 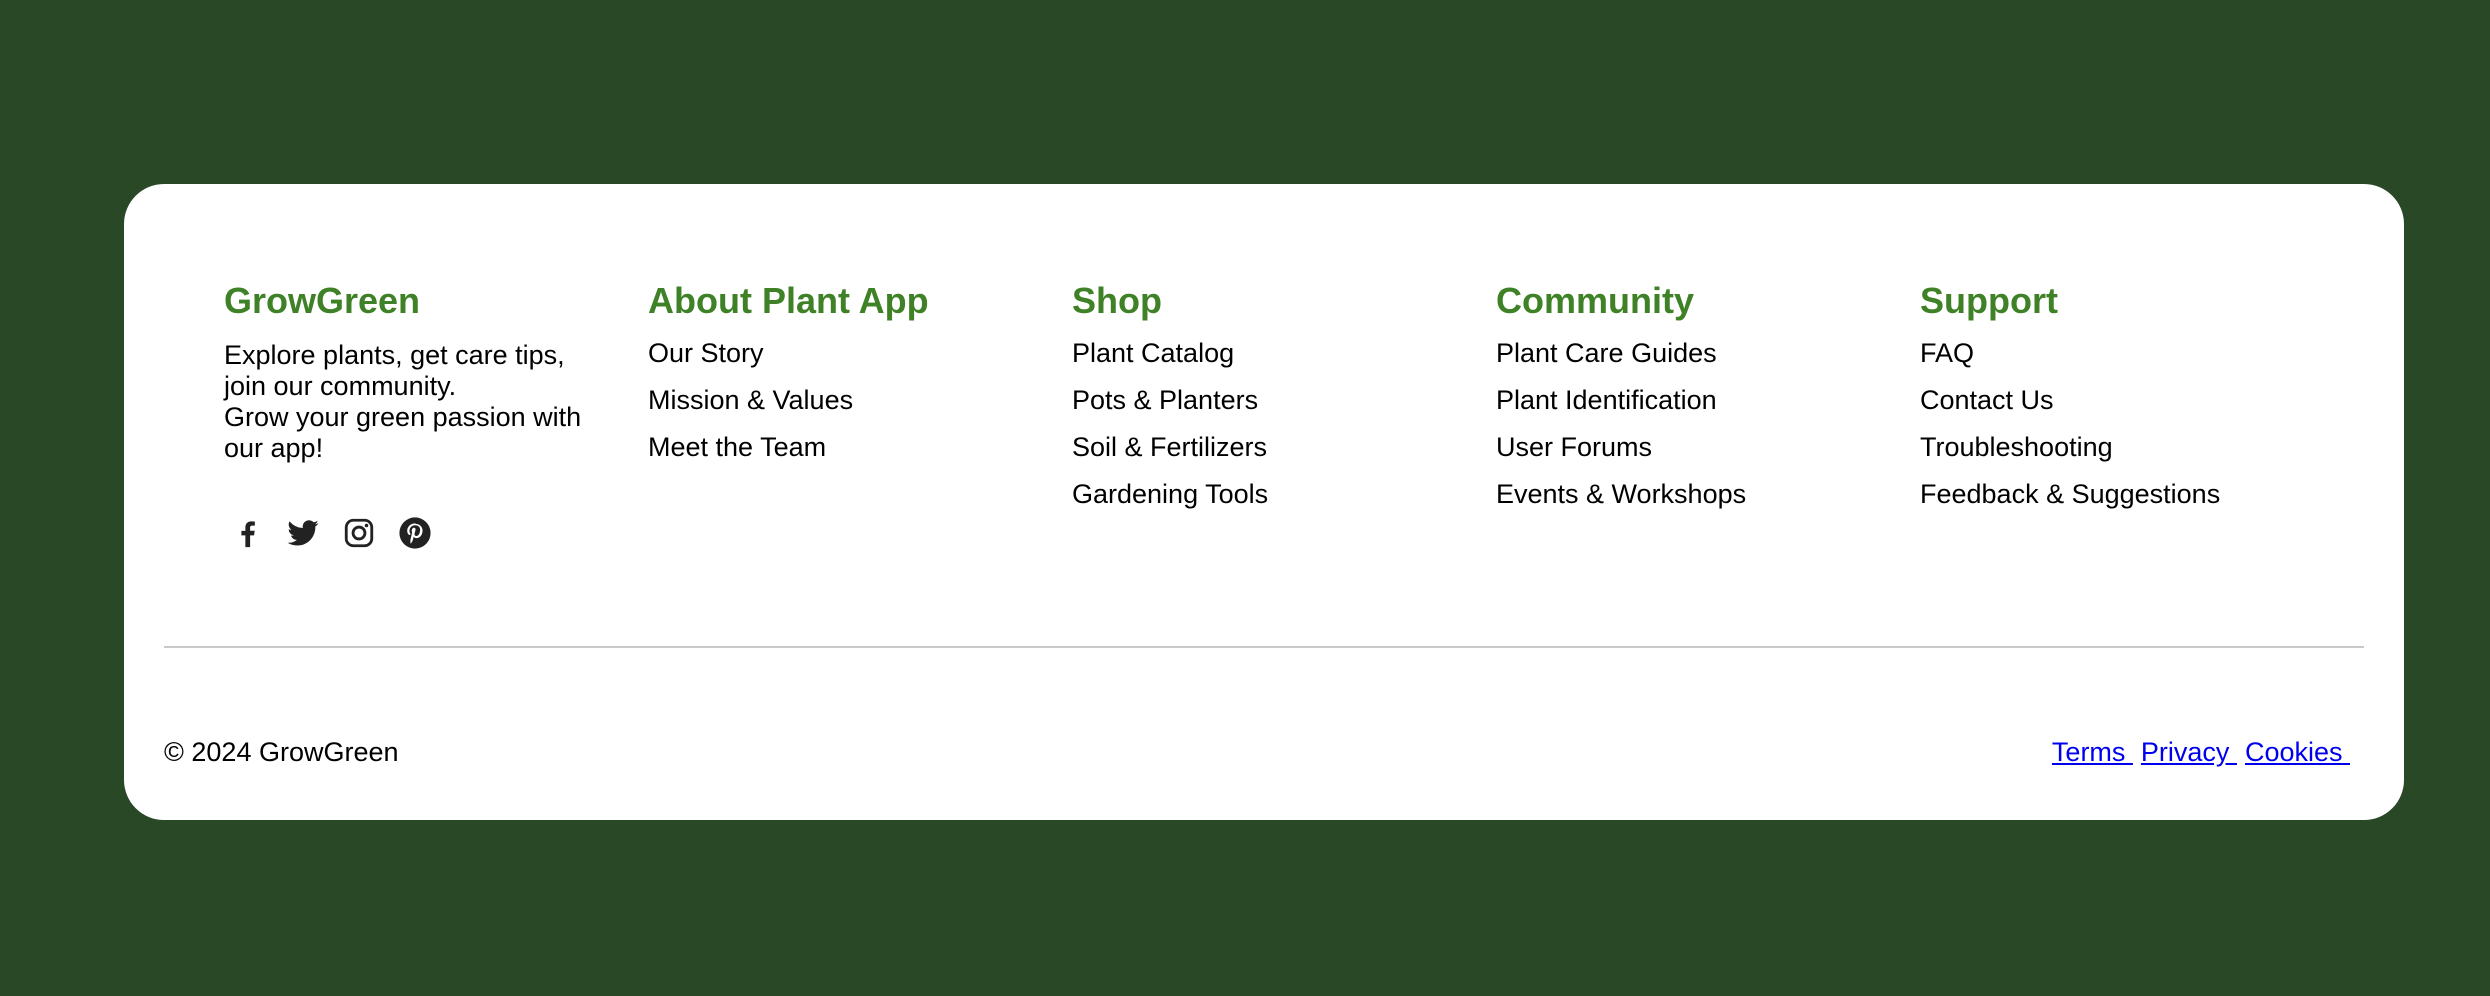 What do you see at coordinates (1284, 400) in the screenshot?
I see `footer-link-pots-planters: Pots & Planters` at bounding box center [1284, 400].